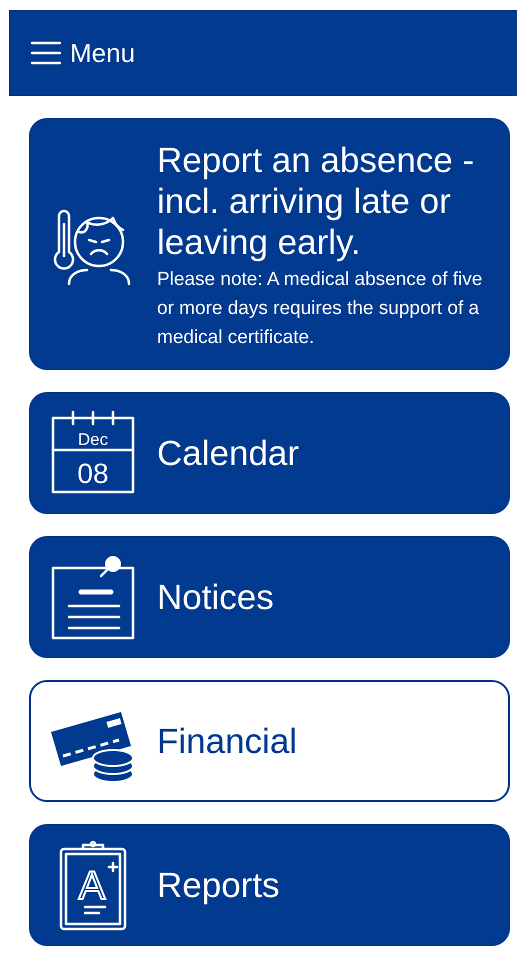 This screenshot has width=517, height=956. I want to click on tile-title: Calendar, so click(228, 453).